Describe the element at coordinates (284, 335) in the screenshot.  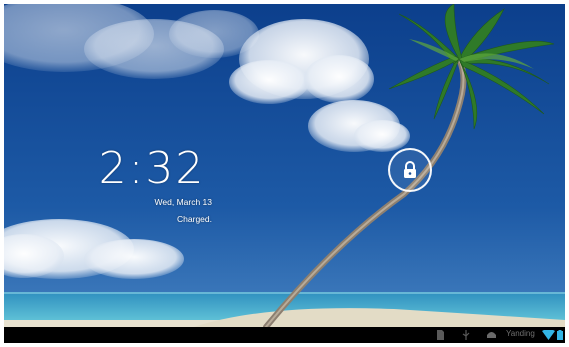
I see `system-bar: Yanding` at that location.